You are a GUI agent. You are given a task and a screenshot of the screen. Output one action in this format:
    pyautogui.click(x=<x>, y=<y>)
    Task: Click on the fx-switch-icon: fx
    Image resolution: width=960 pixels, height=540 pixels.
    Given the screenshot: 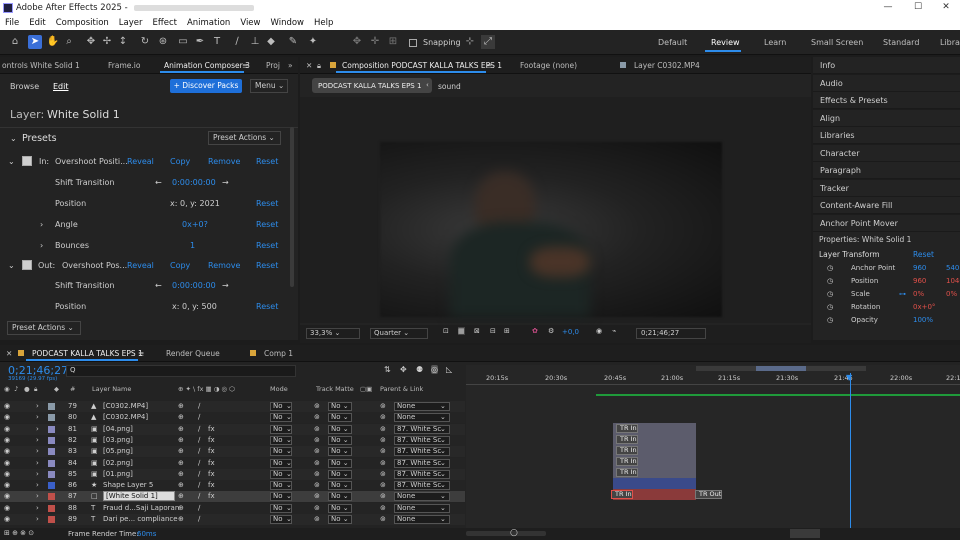 What is the action you would take?
    pyautogui.click(x=211, y=440)
    